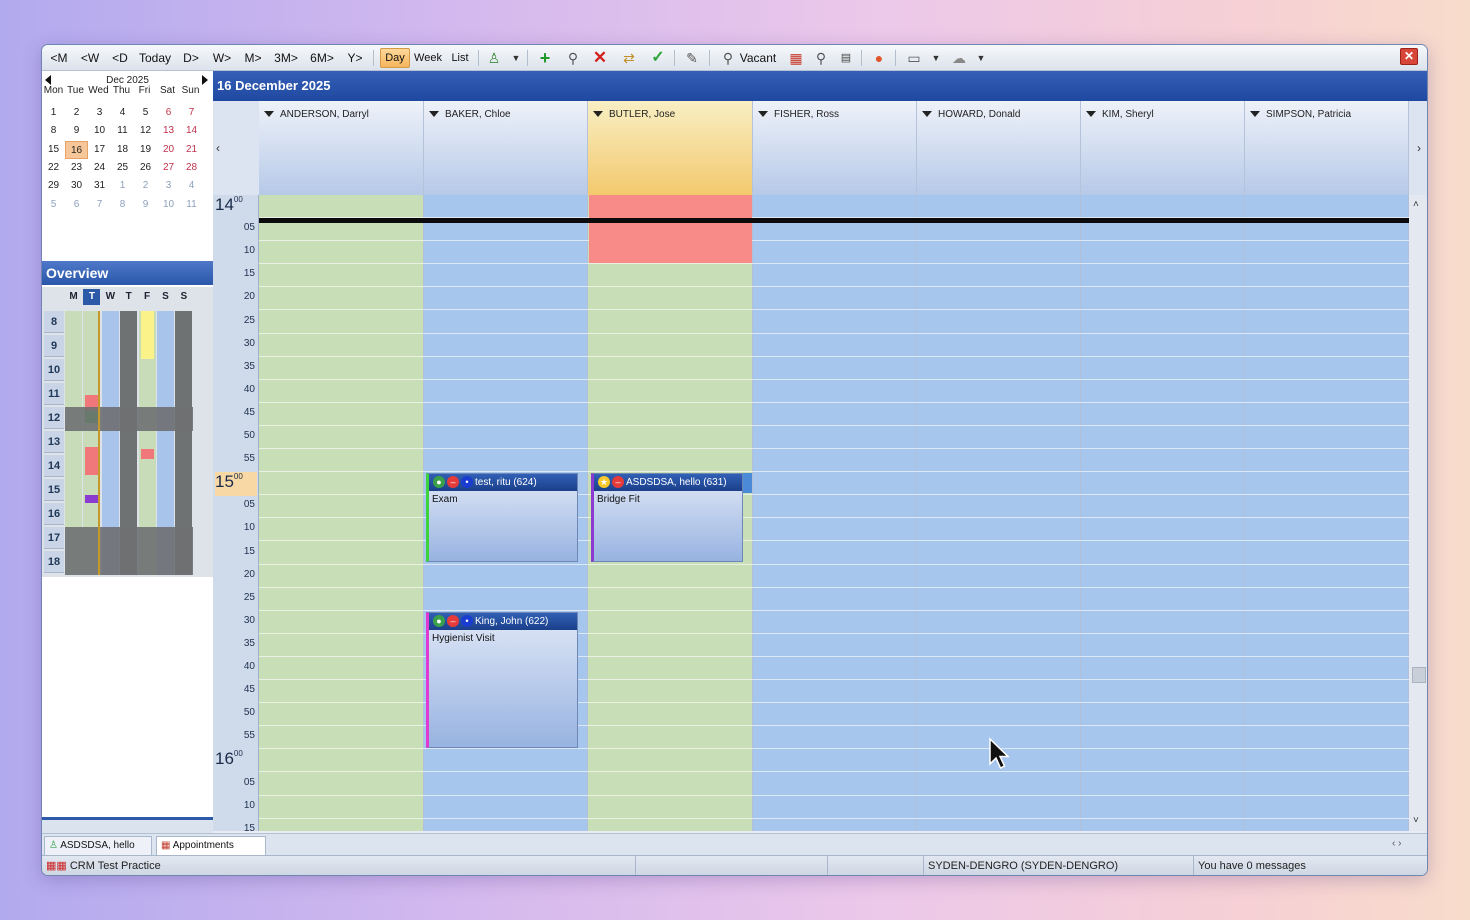  Describe the element at coordinates (835, 148) in the screenshot. I see `provider-header: FISHER, Ross` at that location.